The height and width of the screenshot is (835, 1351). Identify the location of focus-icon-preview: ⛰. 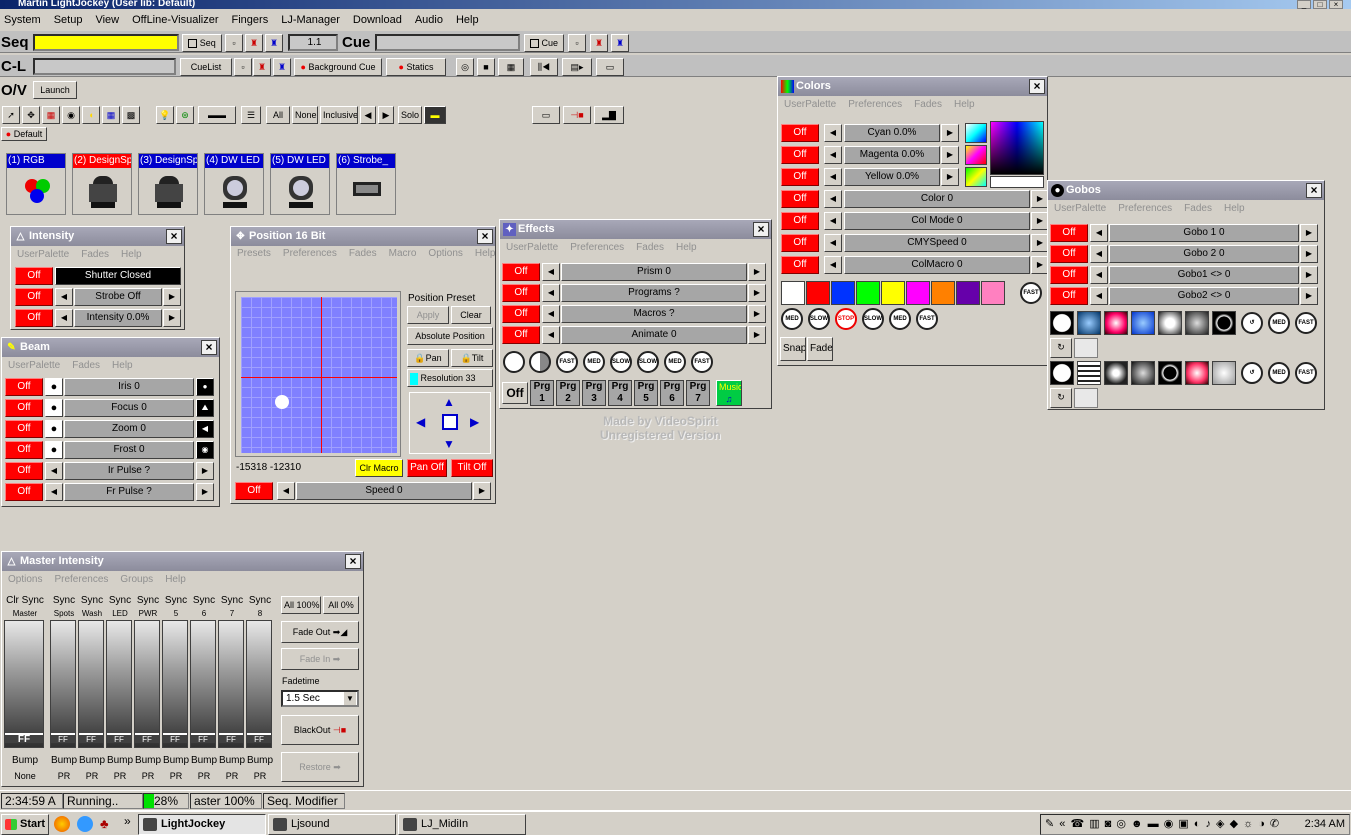
(205, 408).